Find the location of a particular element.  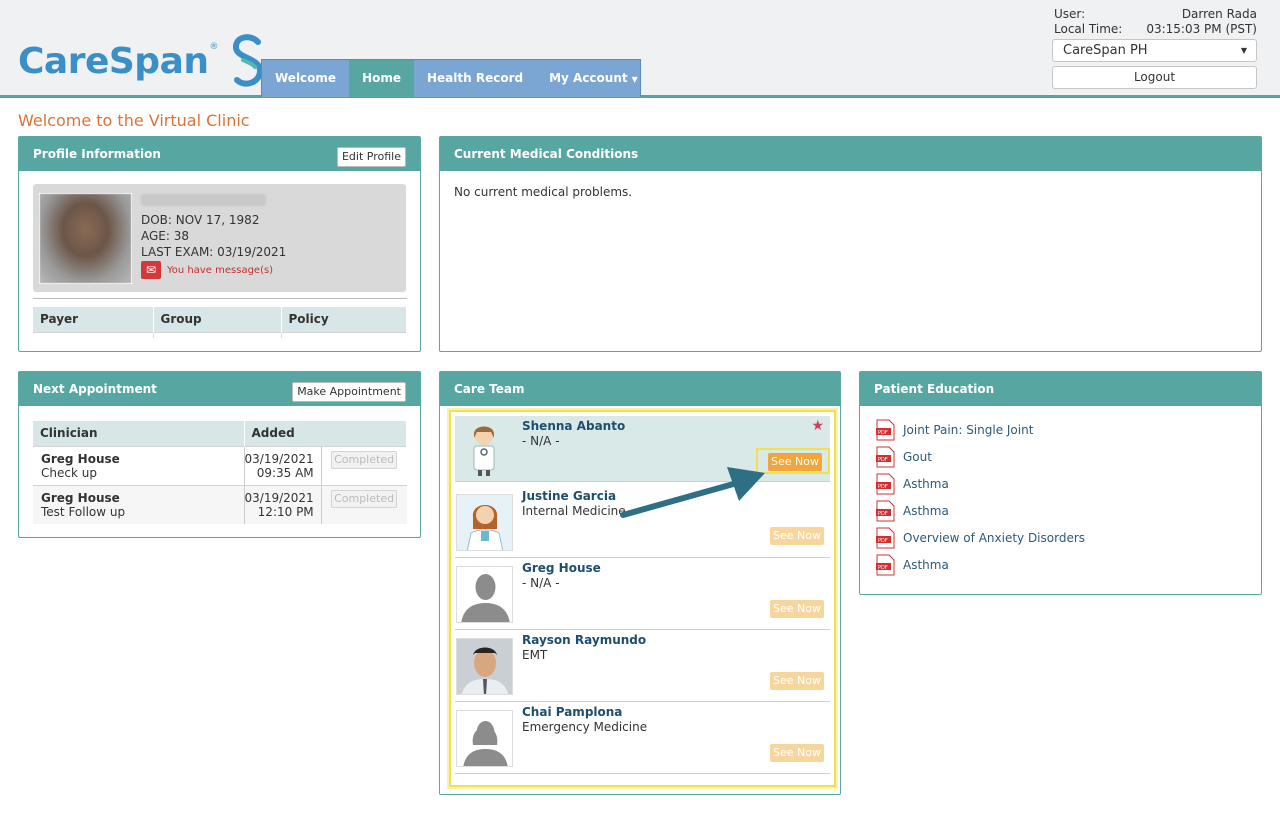

group-header: Group is located at coordinates (217, 319).